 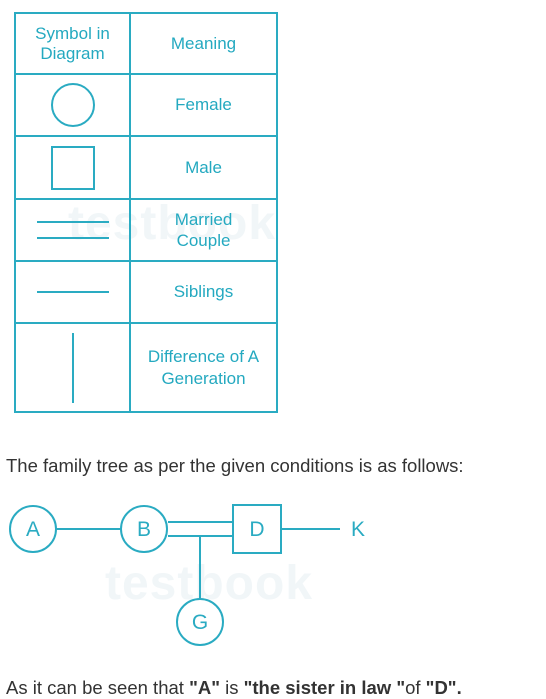 I want to click on legend-row-female: Female, so click(x=146, y=105).